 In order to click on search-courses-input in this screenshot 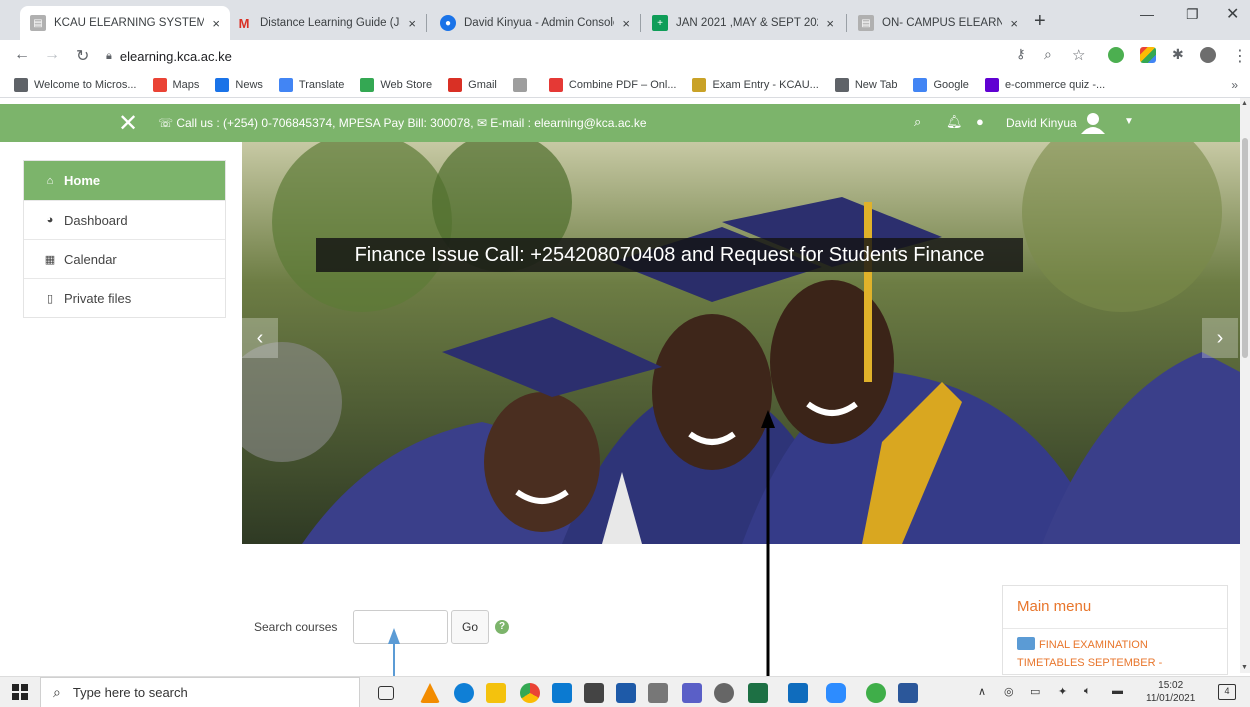, I will do `click(400, 627)`.